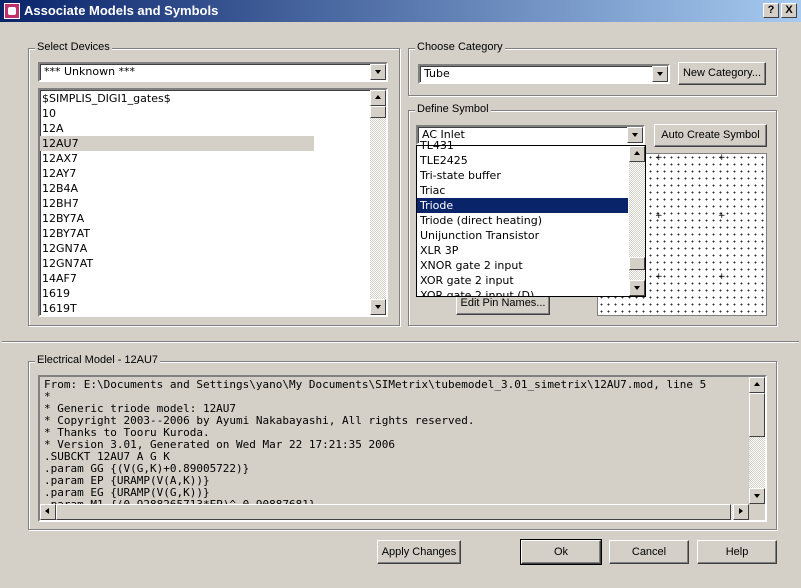 Image resolution: width=801 pixels, height=588 pixels. I want to click on help-button: Help, so click(737, 552).